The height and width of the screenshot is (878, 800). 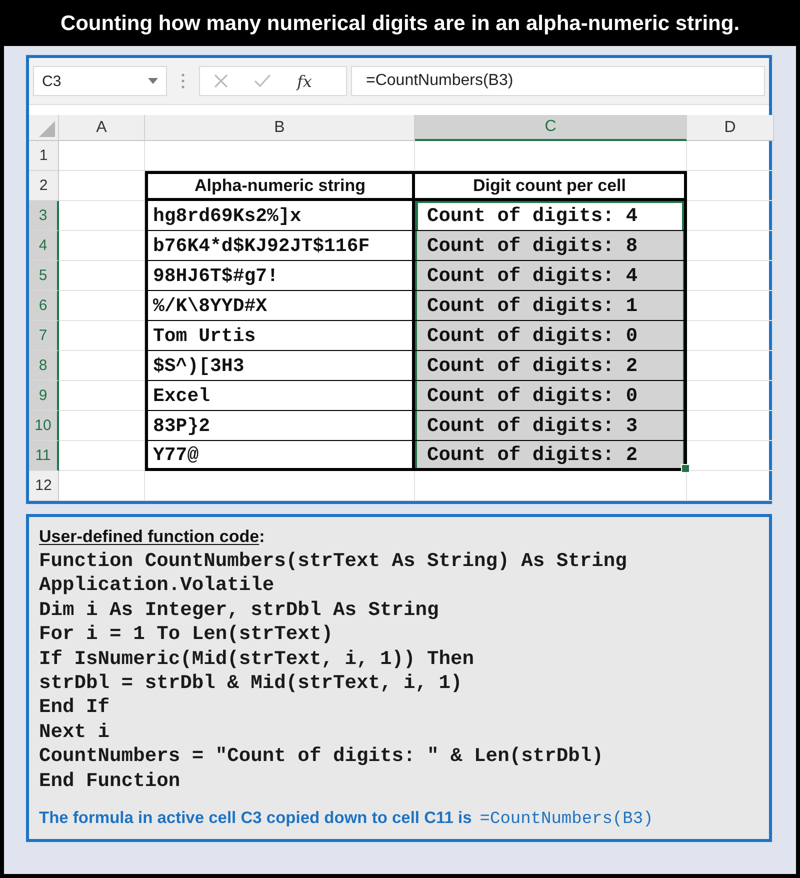 I want to click on row-header: 6, so click(x=44, y=306).